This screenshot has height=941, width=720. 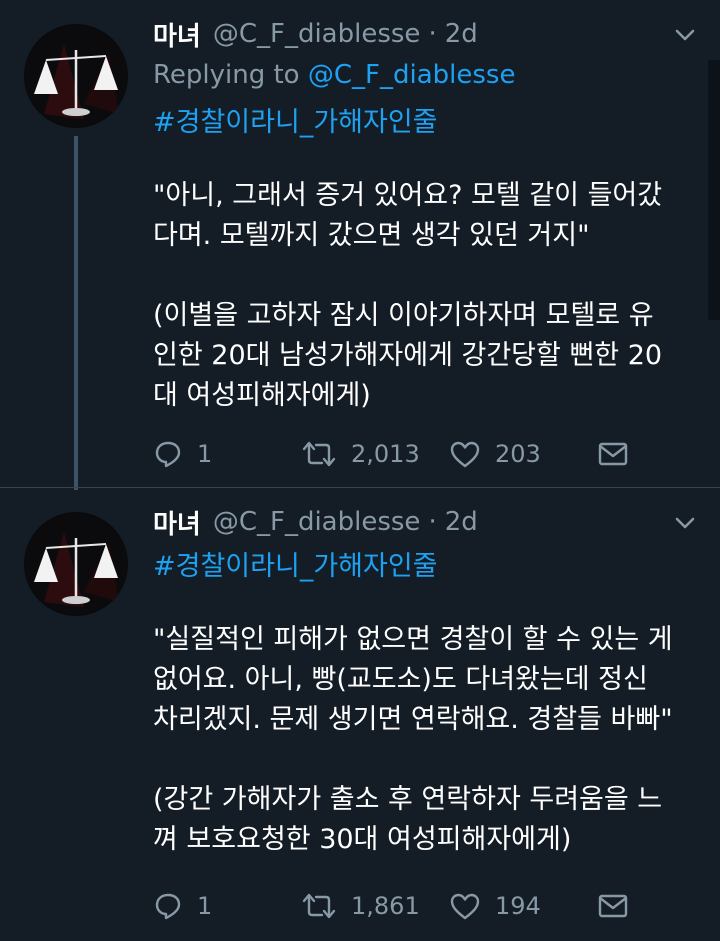 I want to click on text-line: "아니, 그래서 증거 있어요? 모텔 같이 들어갔, so click(x=408, y=195).